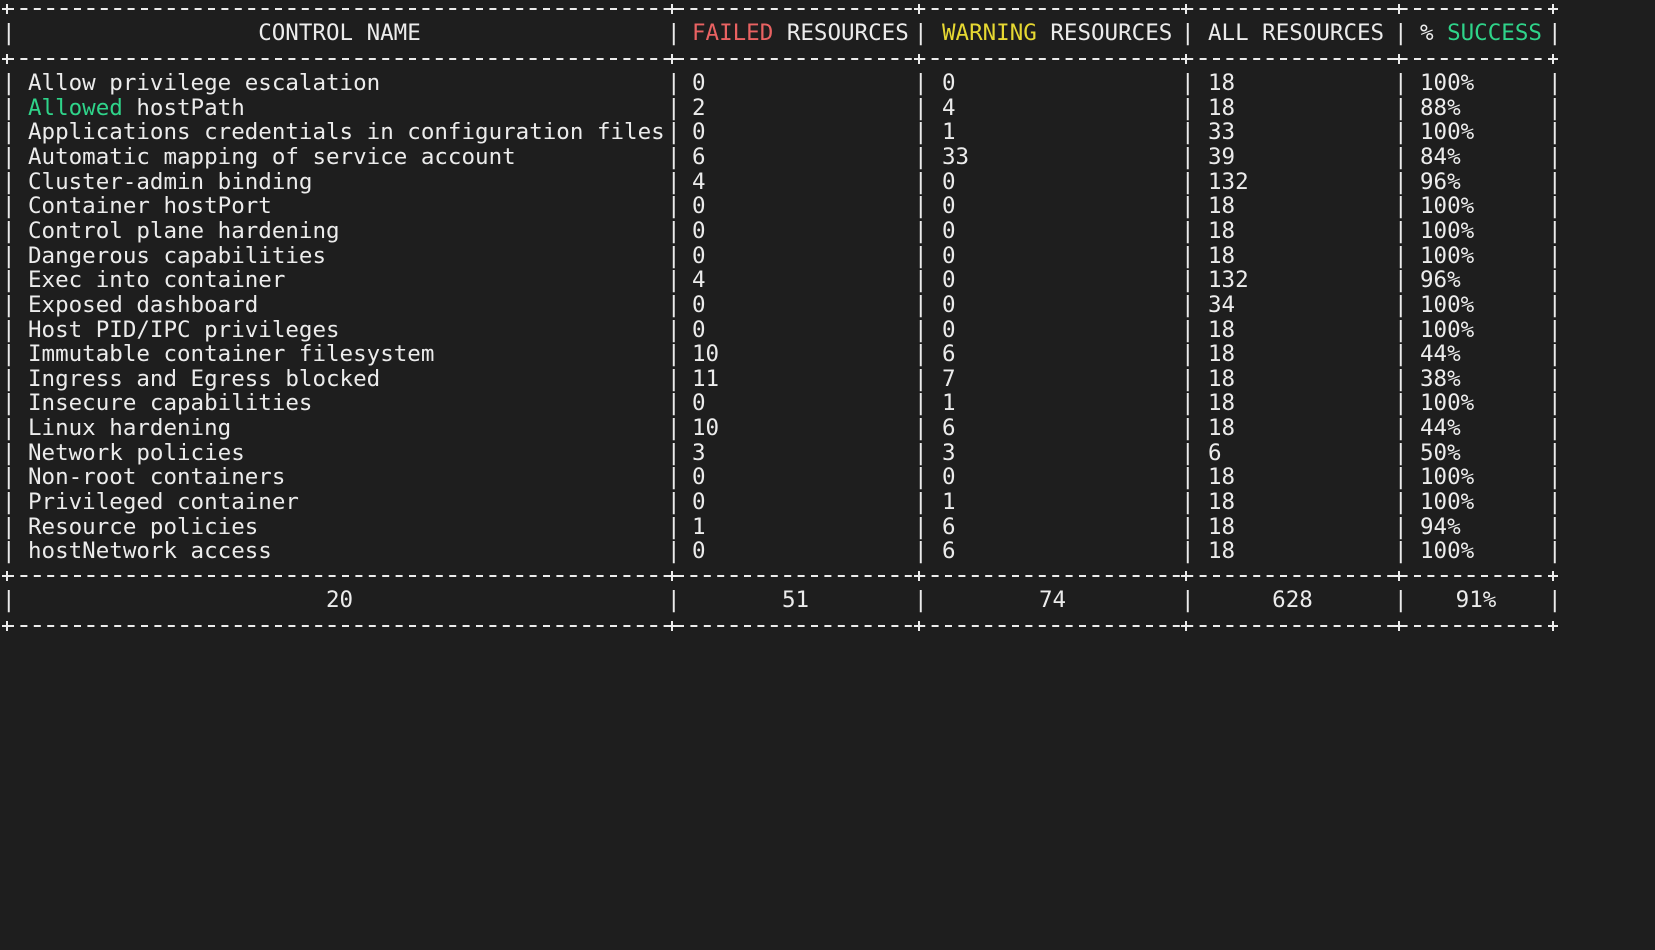 This screenshot has height=950, width=1655. What do you see at coordinates (827, 576) in the screenshot?
I see `table-border-body-bottom` at bounding box center [827, 576].